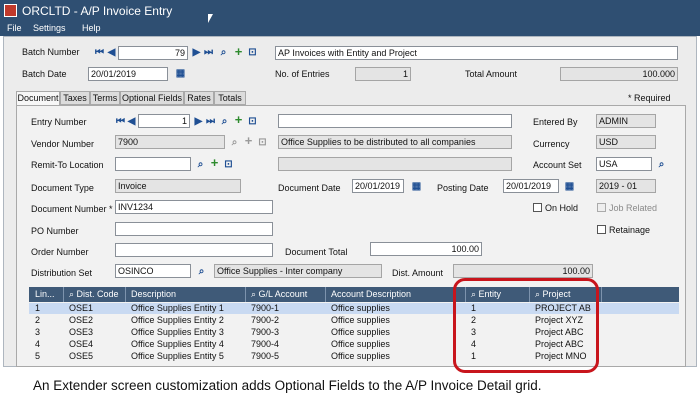 Image resolution: width=700 pixels, height=409 pixels. I want to click on menu-help: Help, so click(91, 28).